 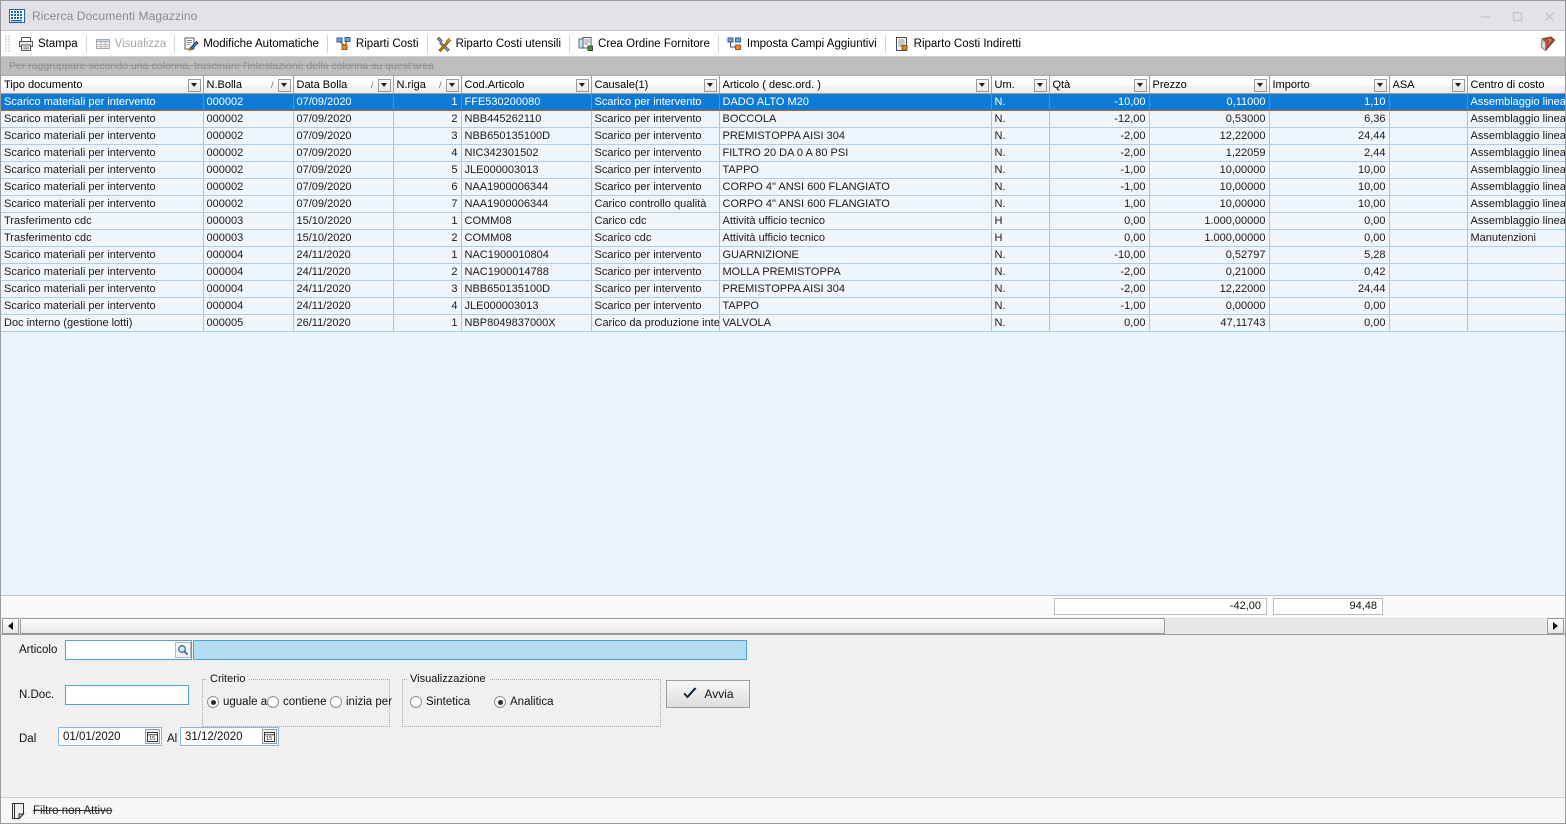 What do you see at coordinates (1516, 238) in the screenshot?
I see `grid-cell: Manutenzioni` at bounding box center [1516, 238].